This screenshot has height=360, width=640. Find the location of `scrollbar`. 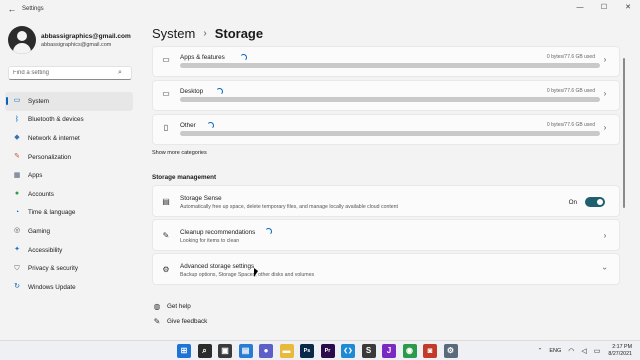

scrollbar is located at coordinates (624, 133).